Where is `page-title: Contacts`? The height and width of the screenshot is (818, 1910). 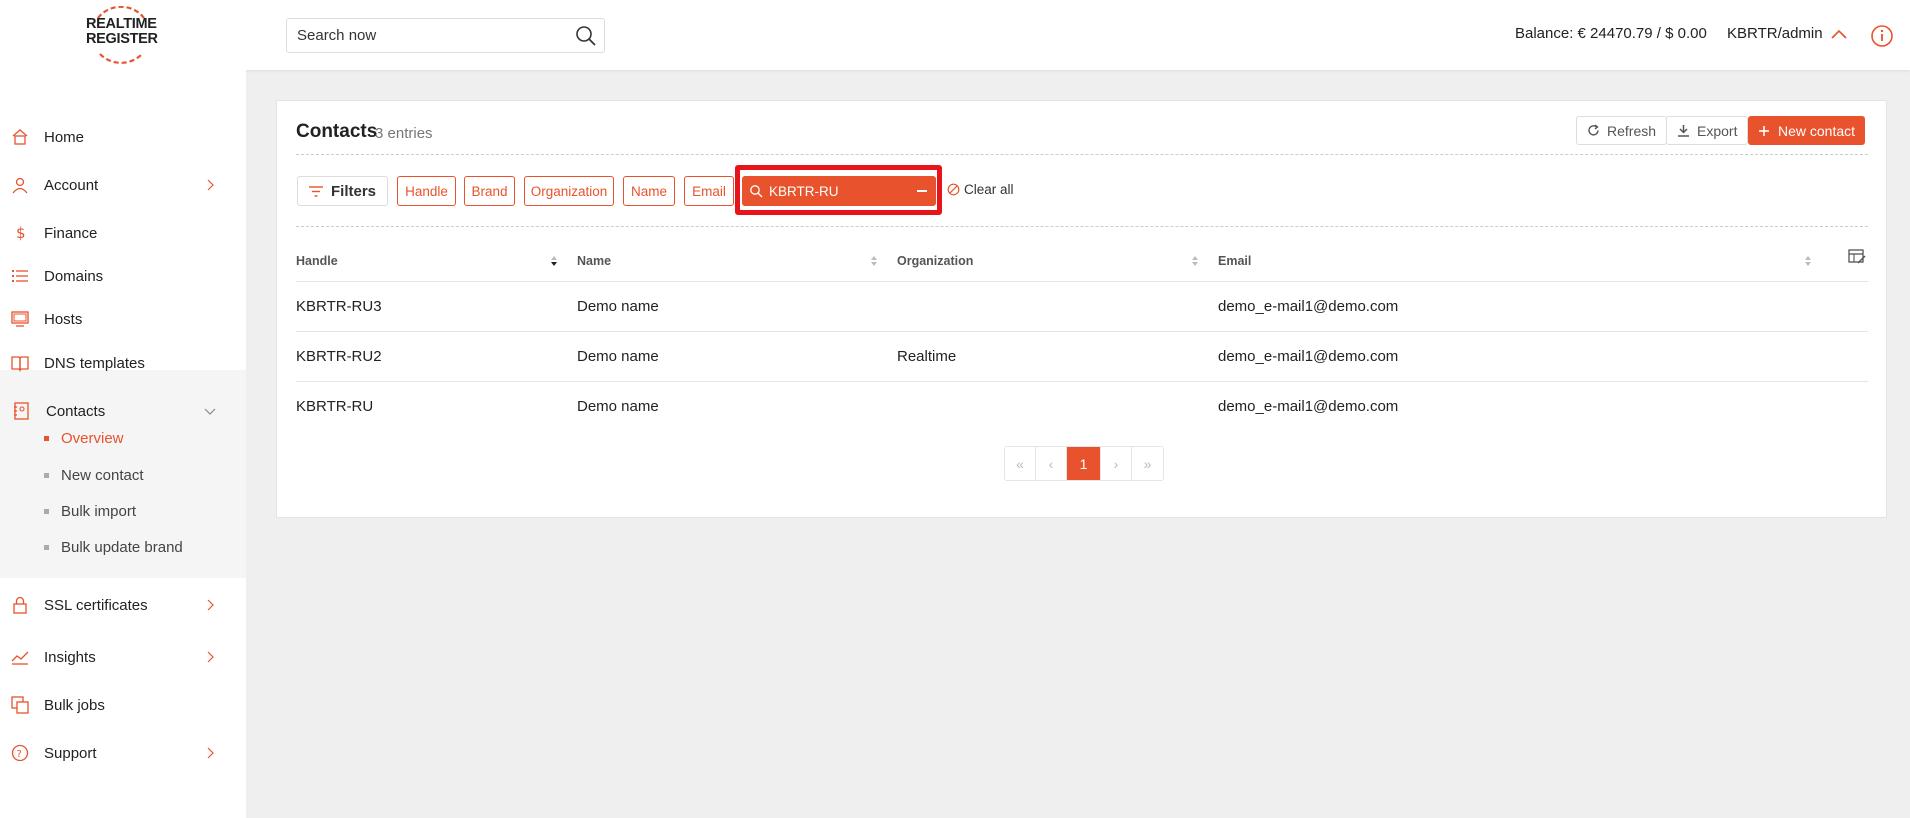 page-title: Contacts is located at coordinates (337, 131).